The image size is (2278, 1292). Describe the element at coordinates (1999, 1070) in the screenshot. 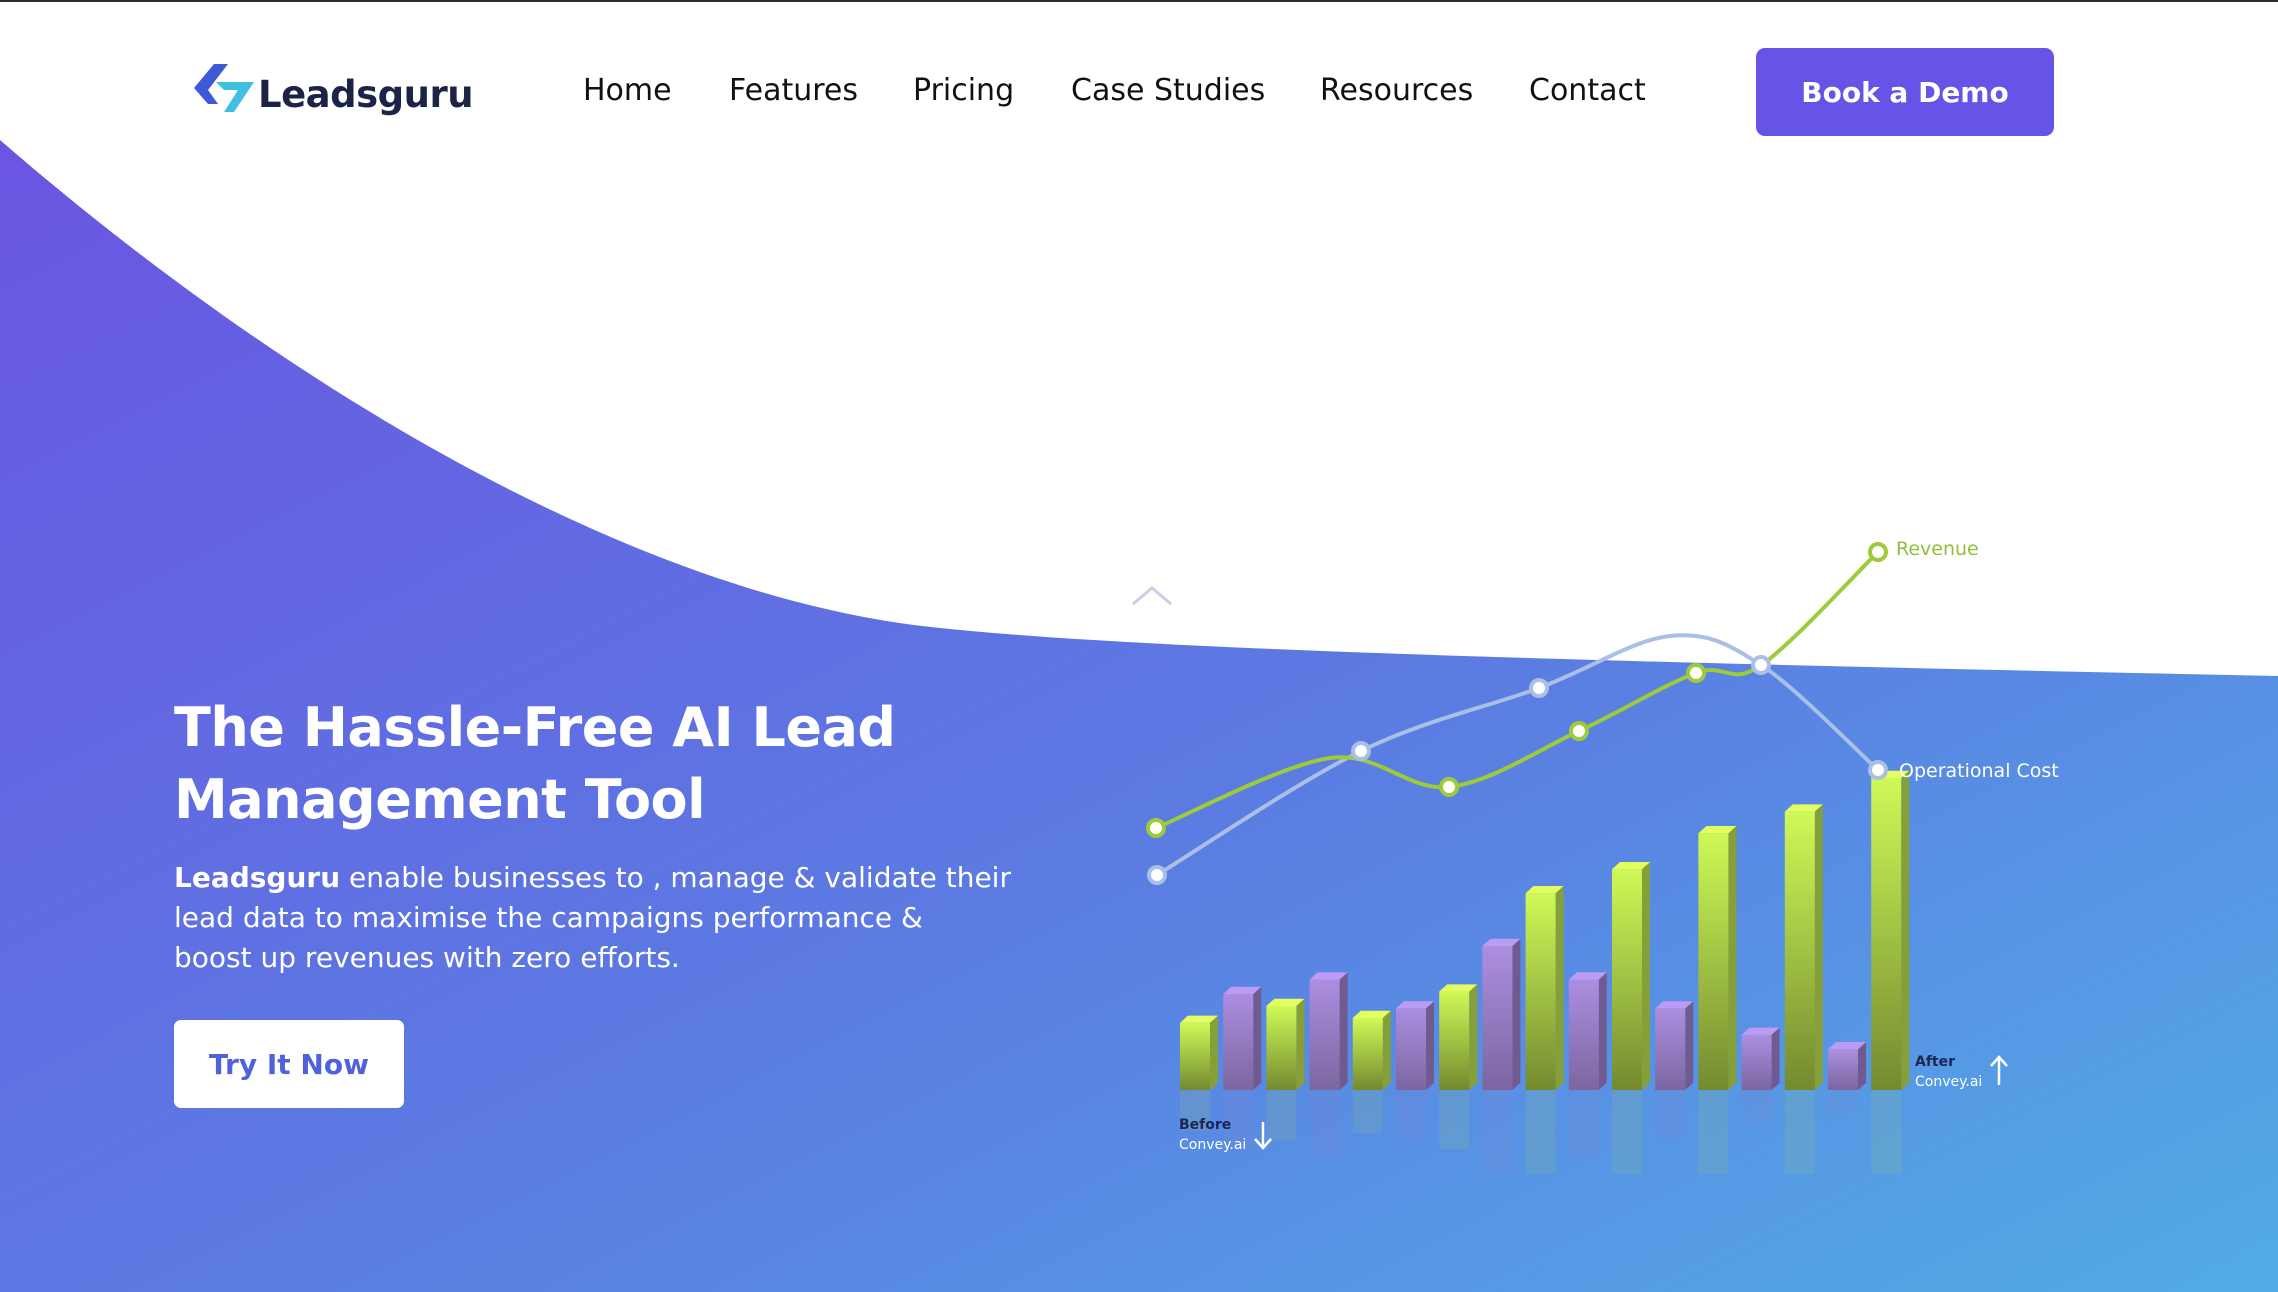

I see `arrow-up-icon` at that location.